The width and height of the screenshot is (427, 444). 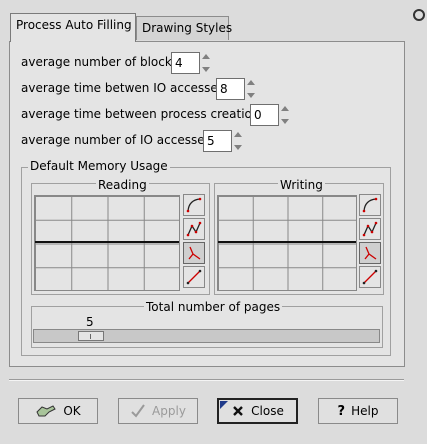 I want to click on avg-blocks-stepper, so click(x=206, y=63).